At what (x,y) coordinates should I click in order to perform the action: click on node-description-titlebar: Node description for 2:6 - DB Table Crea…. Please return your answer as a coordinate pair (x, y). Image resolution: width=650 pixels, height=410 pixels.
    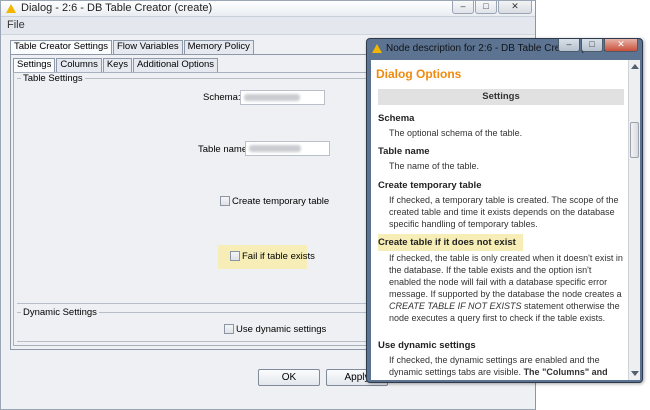
    Looking at the image, I should click on (504, 49).